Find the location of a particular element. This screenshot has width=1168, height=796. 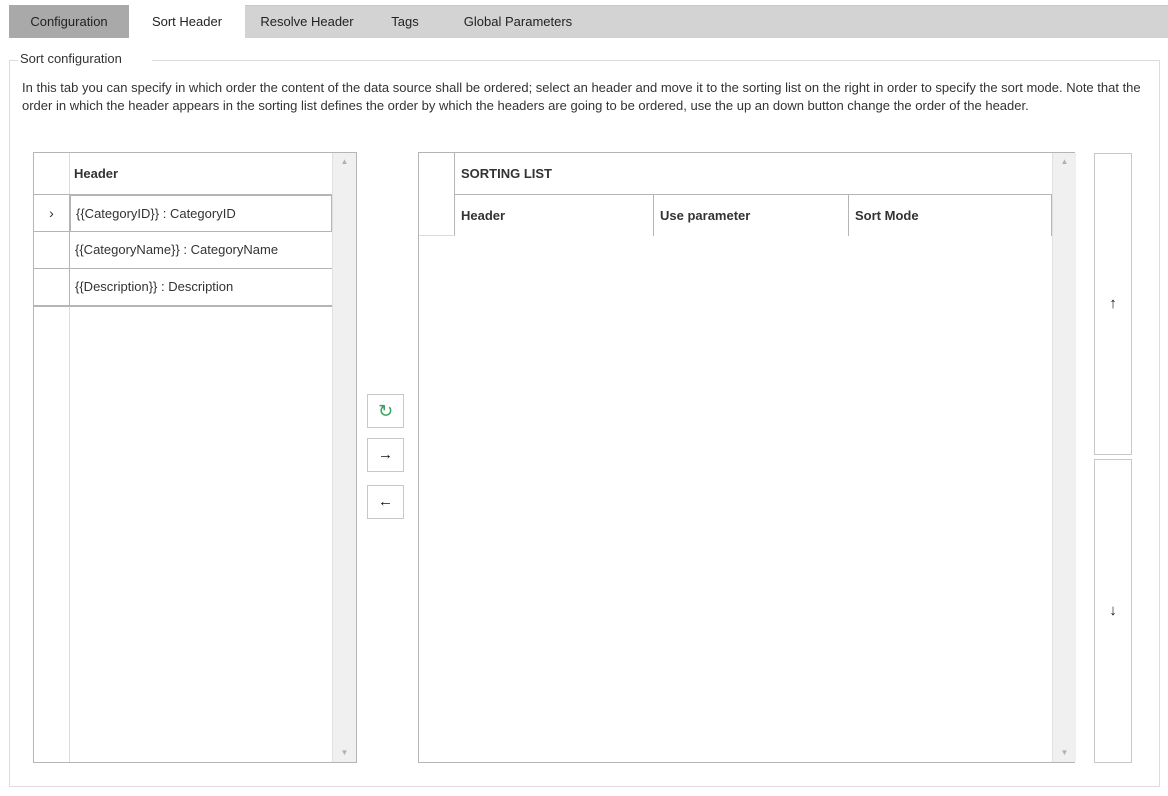

table-cell: {{CategoryID}} : CategoryID is located at coordinates (201, 213).